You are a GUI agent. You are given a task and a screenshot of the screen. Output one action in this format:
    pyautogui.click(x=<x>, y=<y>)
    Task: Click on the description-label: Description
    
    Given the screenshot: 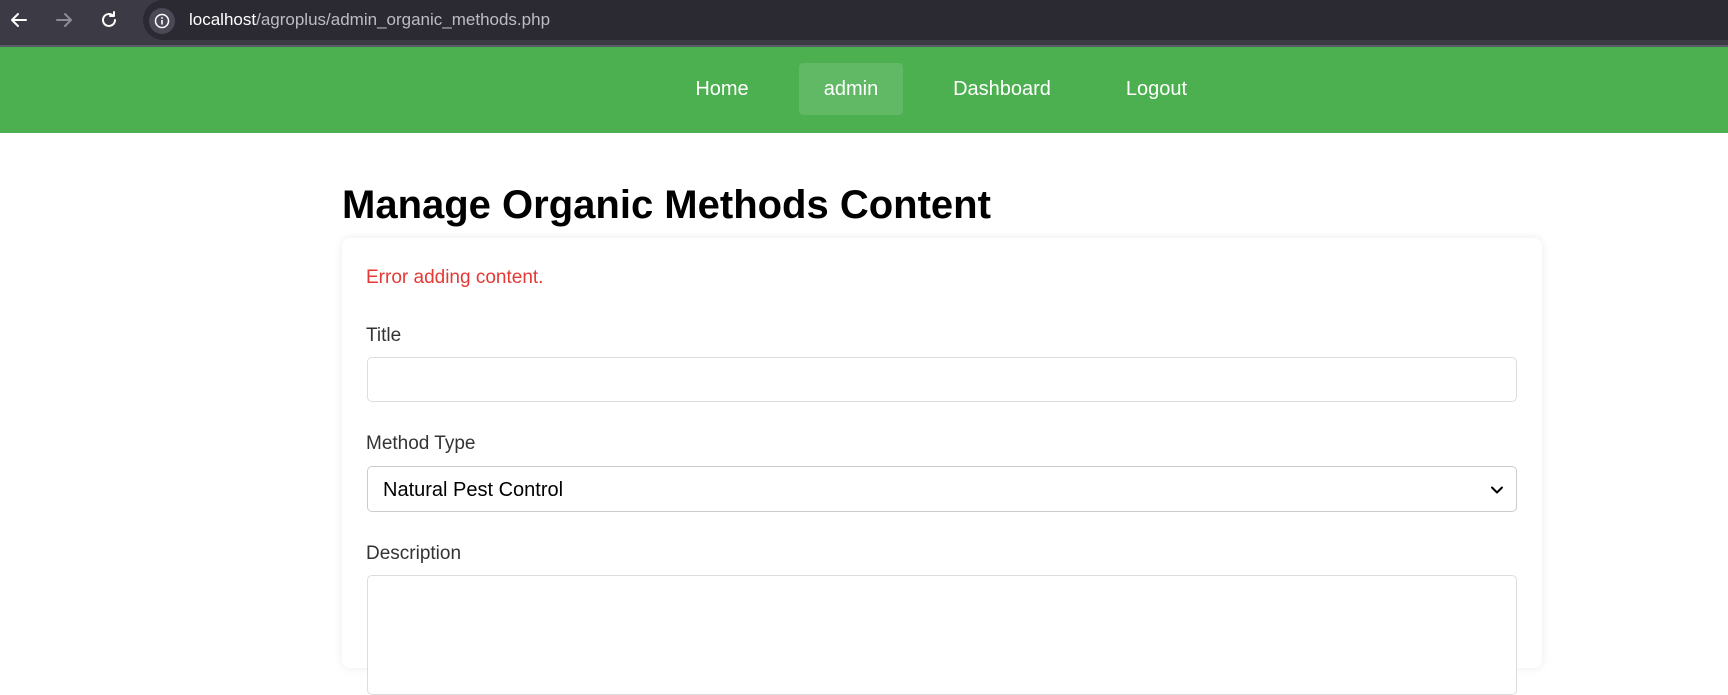 What is the action you would take?
    pyautogui.click(x=414, y=553)
    